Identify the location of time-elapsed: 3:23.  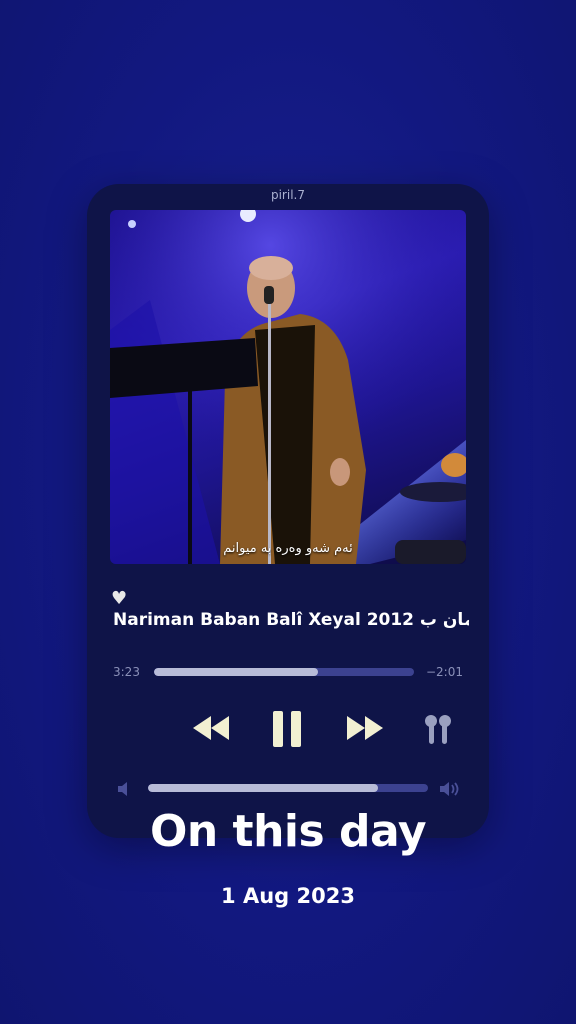
(126, 672).